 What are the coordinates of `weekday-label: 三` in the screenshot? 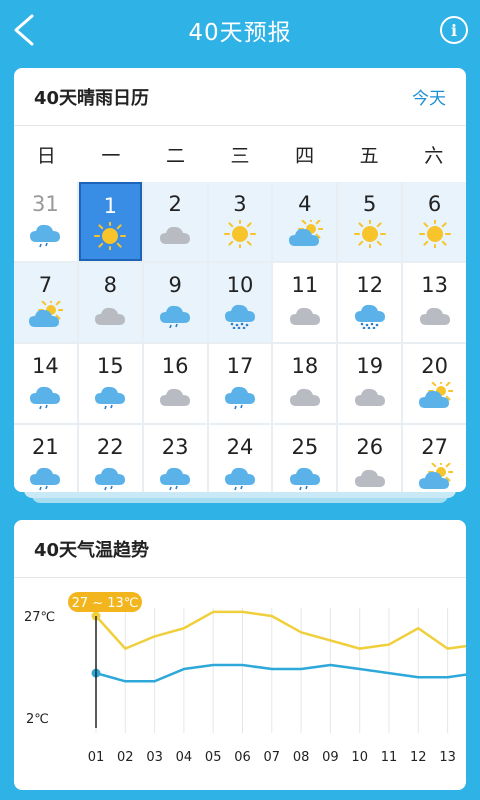 It's located at (240, 155).